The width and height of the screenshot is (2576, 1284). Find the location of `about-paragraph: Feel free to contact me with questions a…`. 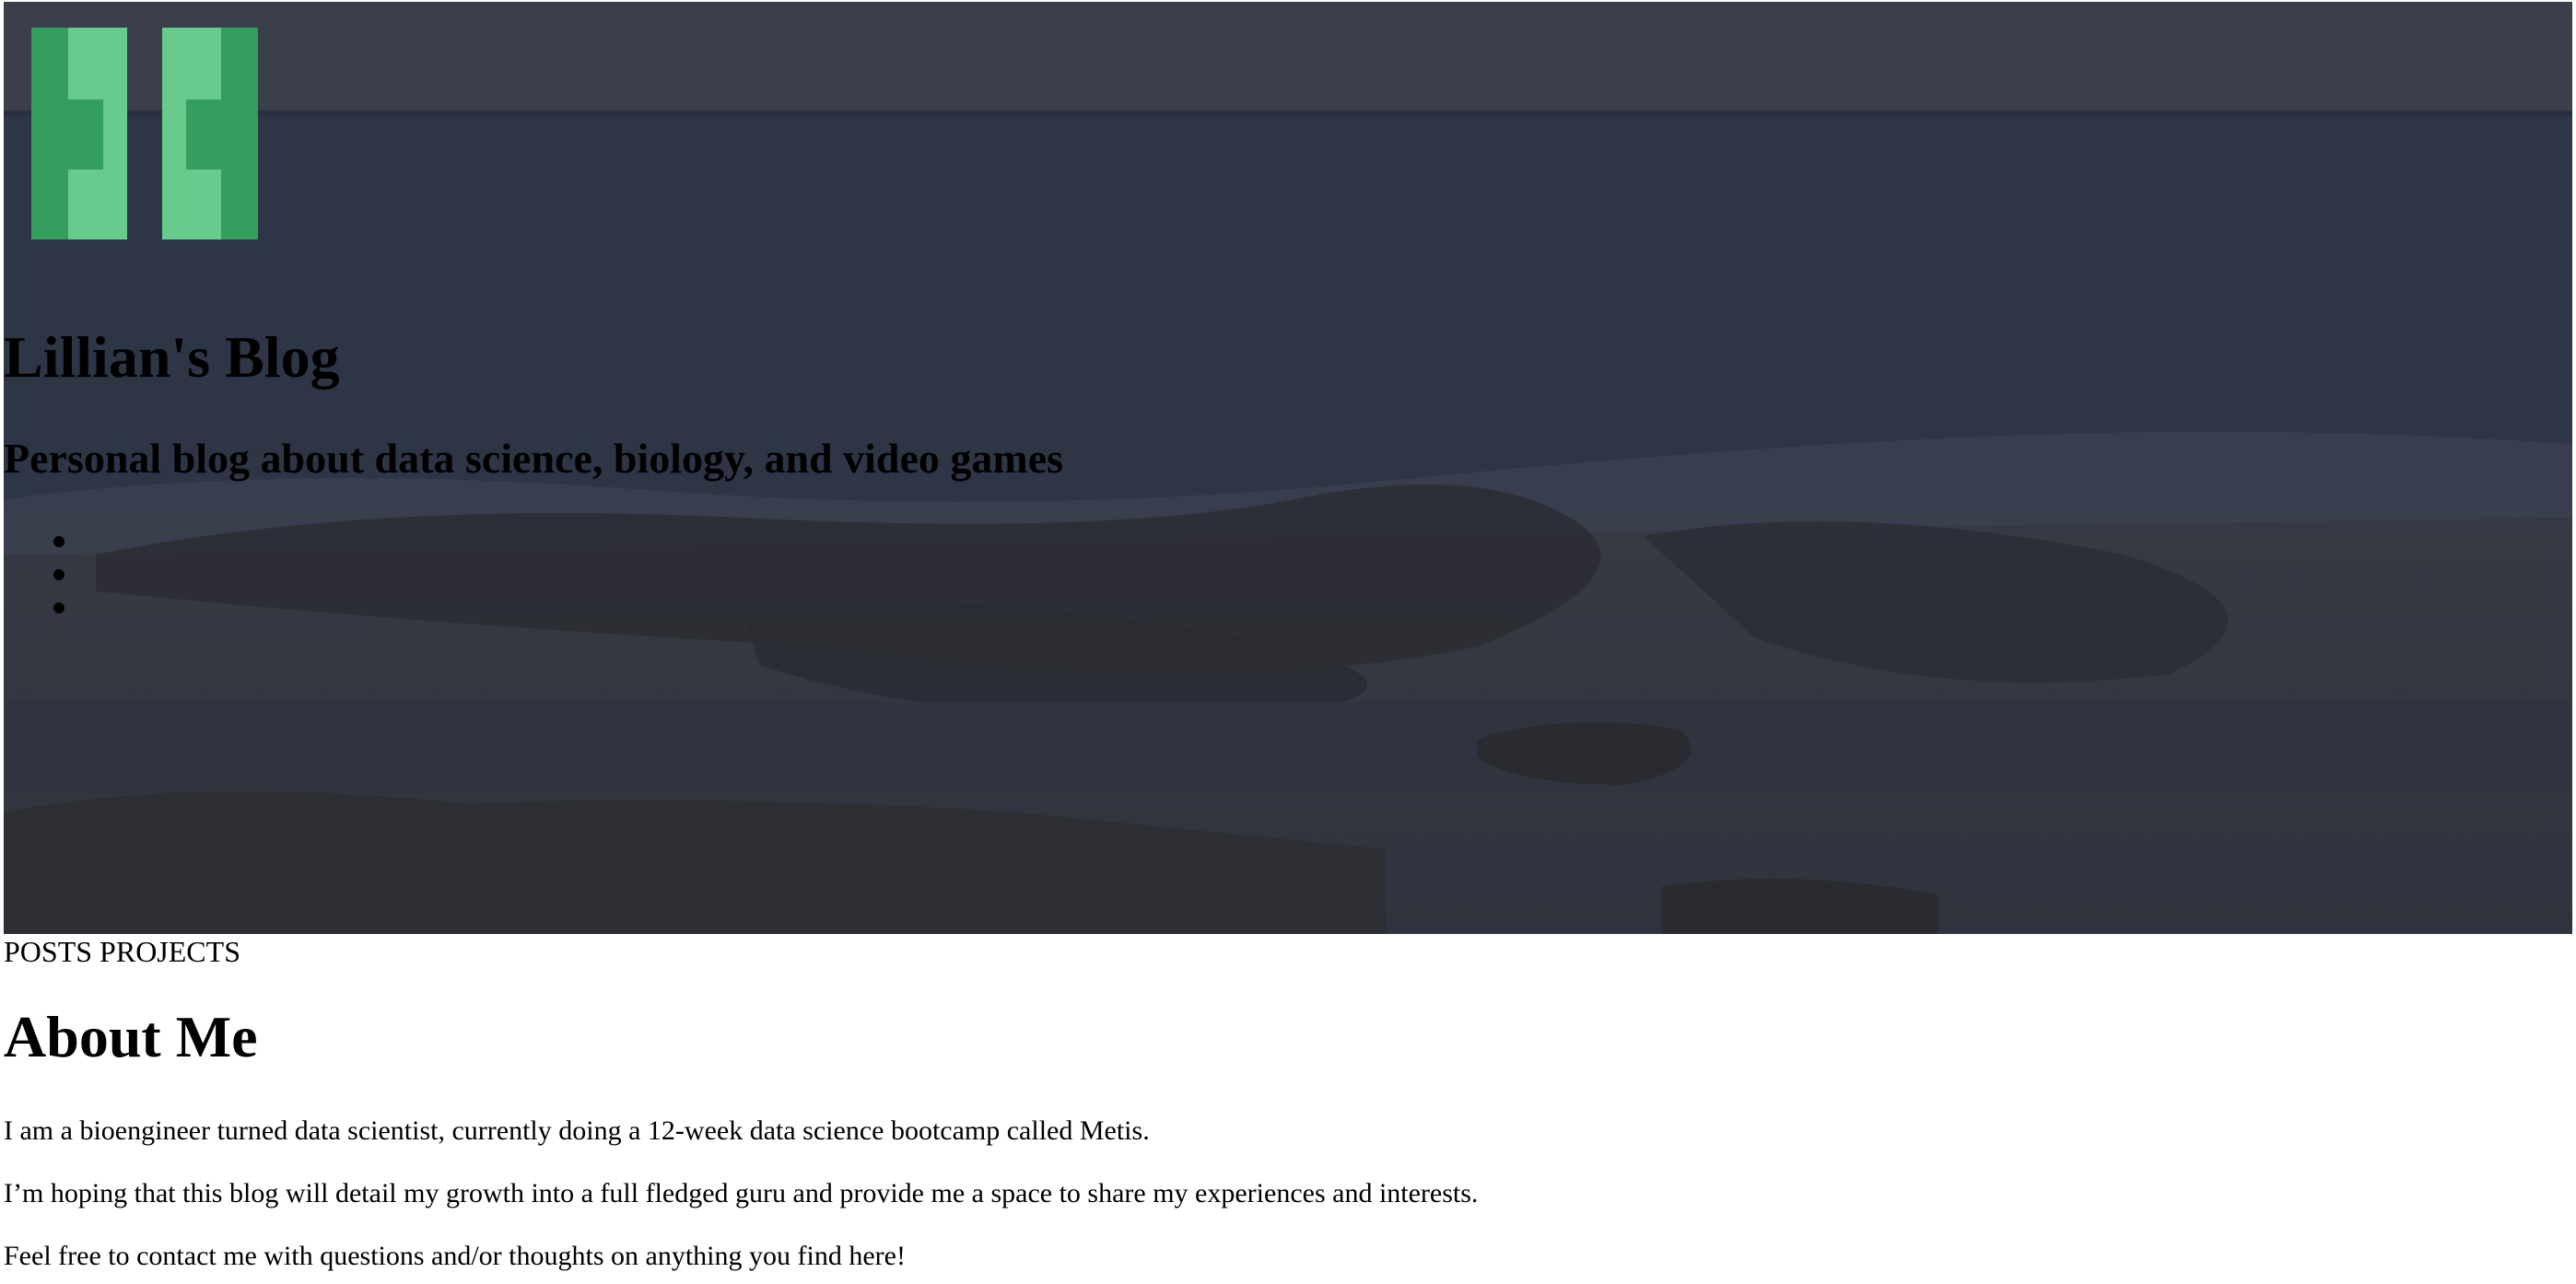

about-paragraph: Feel free to contact me with questions a… is located at coordinates (455, 1256).